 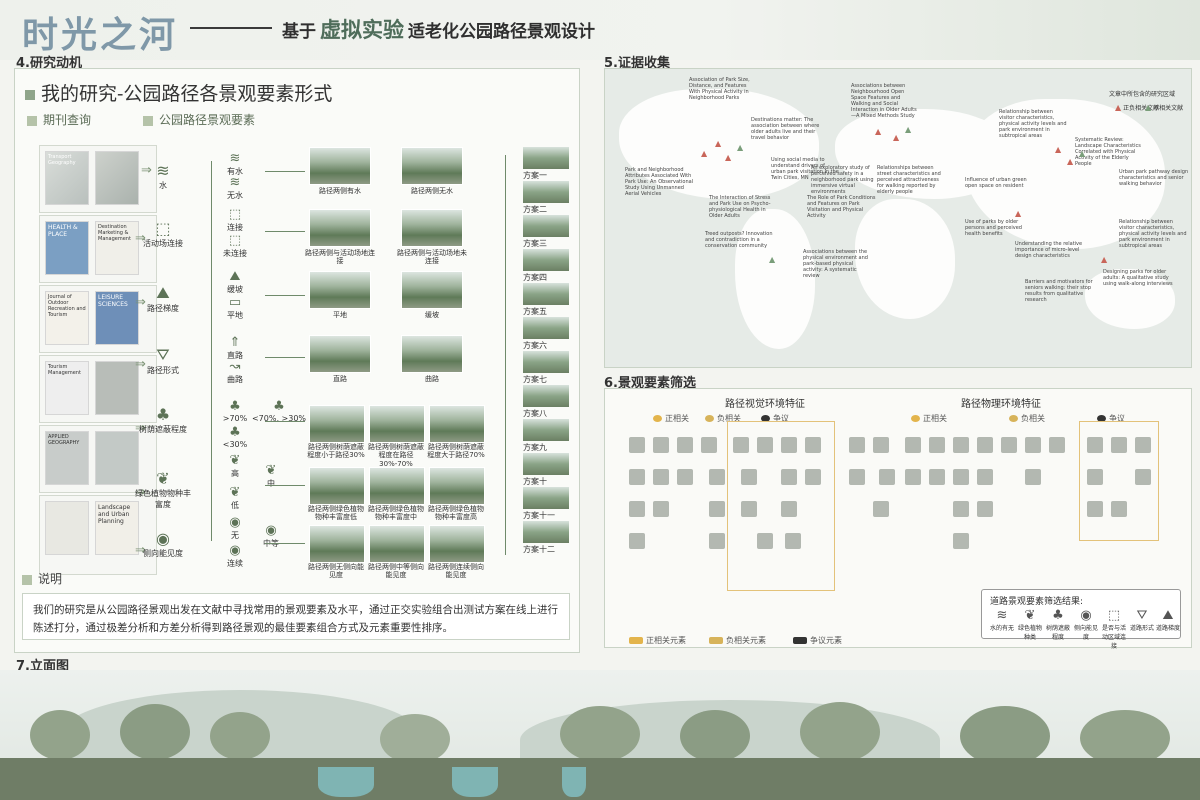 I want to click on legend-uncorrelated: ▲ 不相关文献, so click(x=1164, y=107).